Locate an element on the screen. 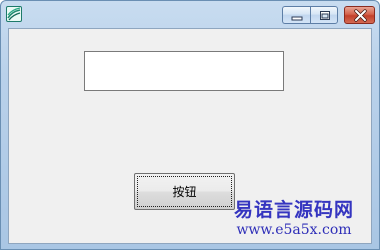 This screenshot has width=380, height=250. minimize-button is located at coordinates (296, 15).